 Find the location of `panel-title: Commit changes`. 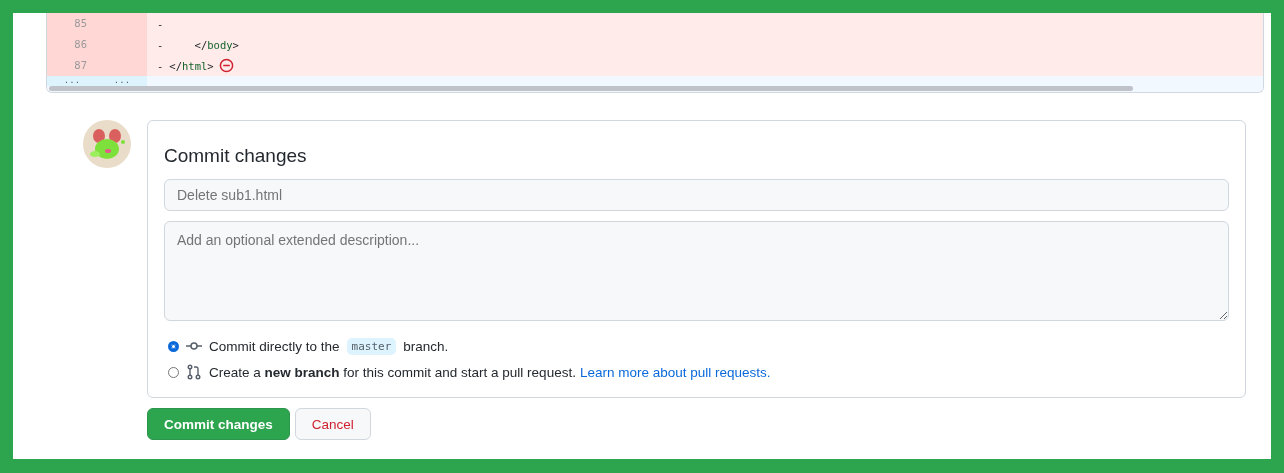

panel-title: Commit changes is located at coordinates (236, 156).